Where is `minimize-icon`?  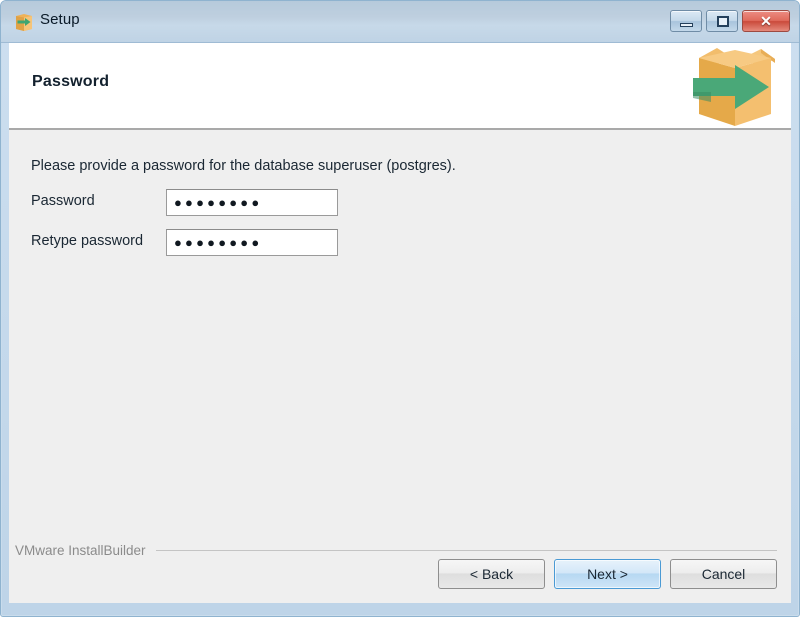
minimize-icon is located at coordinates (686, 25).